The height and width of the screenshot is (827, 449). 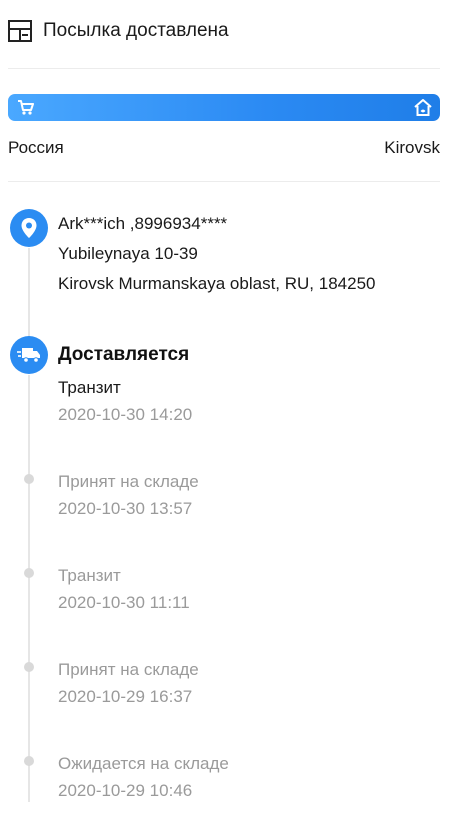 I want to click on recipient-name-phone: Ark***ich ,8996934****, so click(x=143, y=223).